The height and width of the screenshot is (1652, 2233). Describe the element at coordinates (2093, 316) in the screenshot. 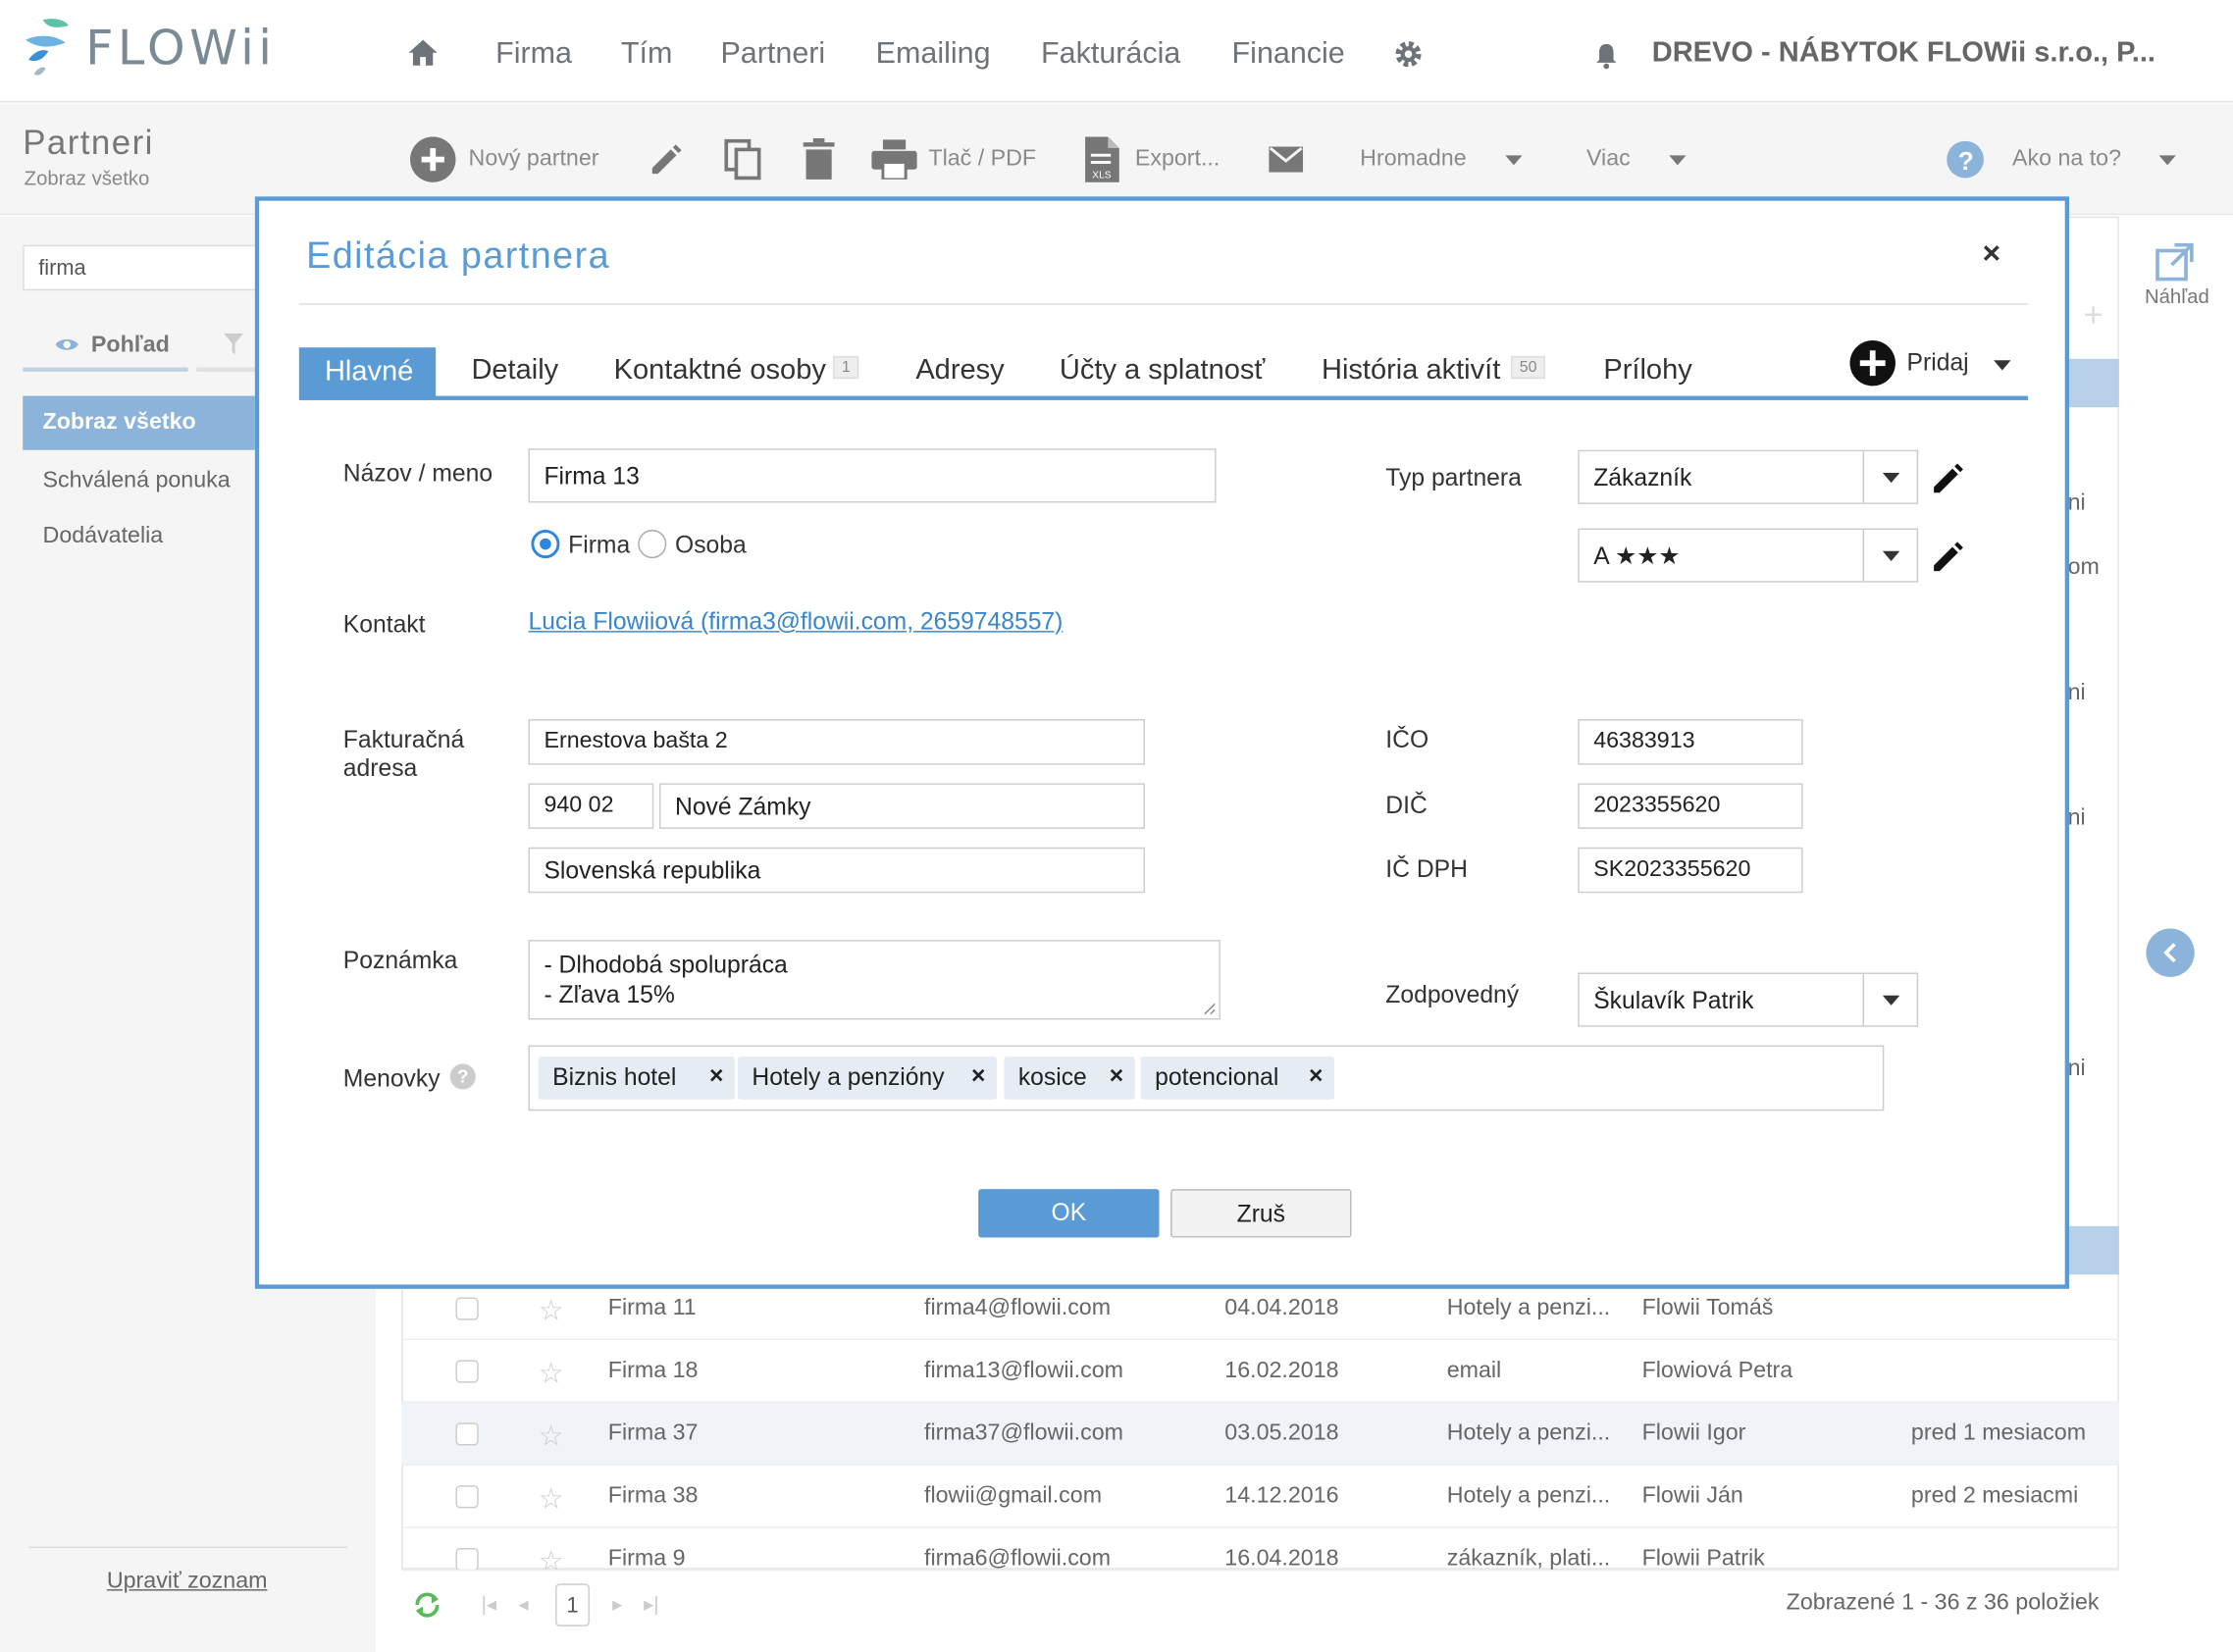

I see `add-icon: +` at that location.